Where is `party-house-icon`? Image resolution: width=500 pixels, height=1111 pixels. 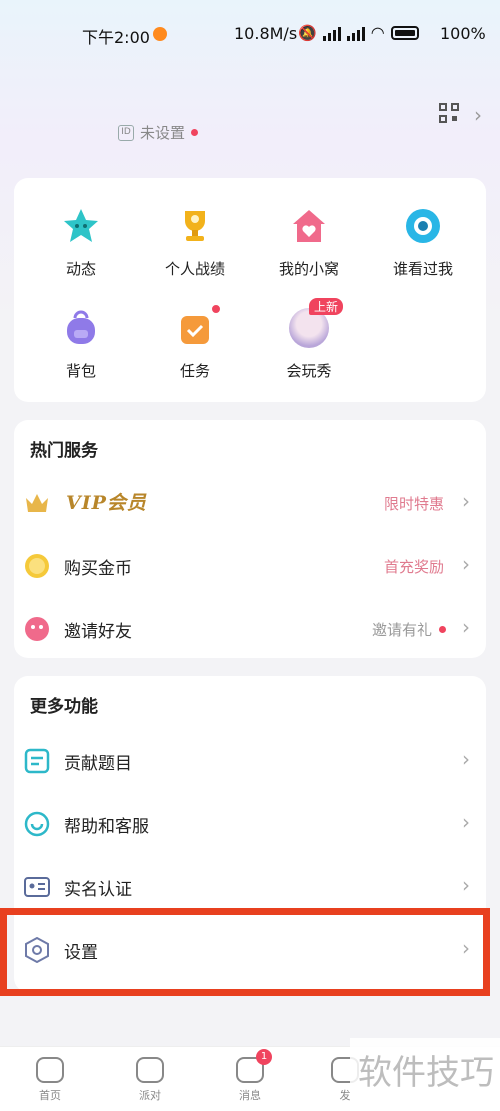 party-house-icon is located at coordinates (150, 1070).